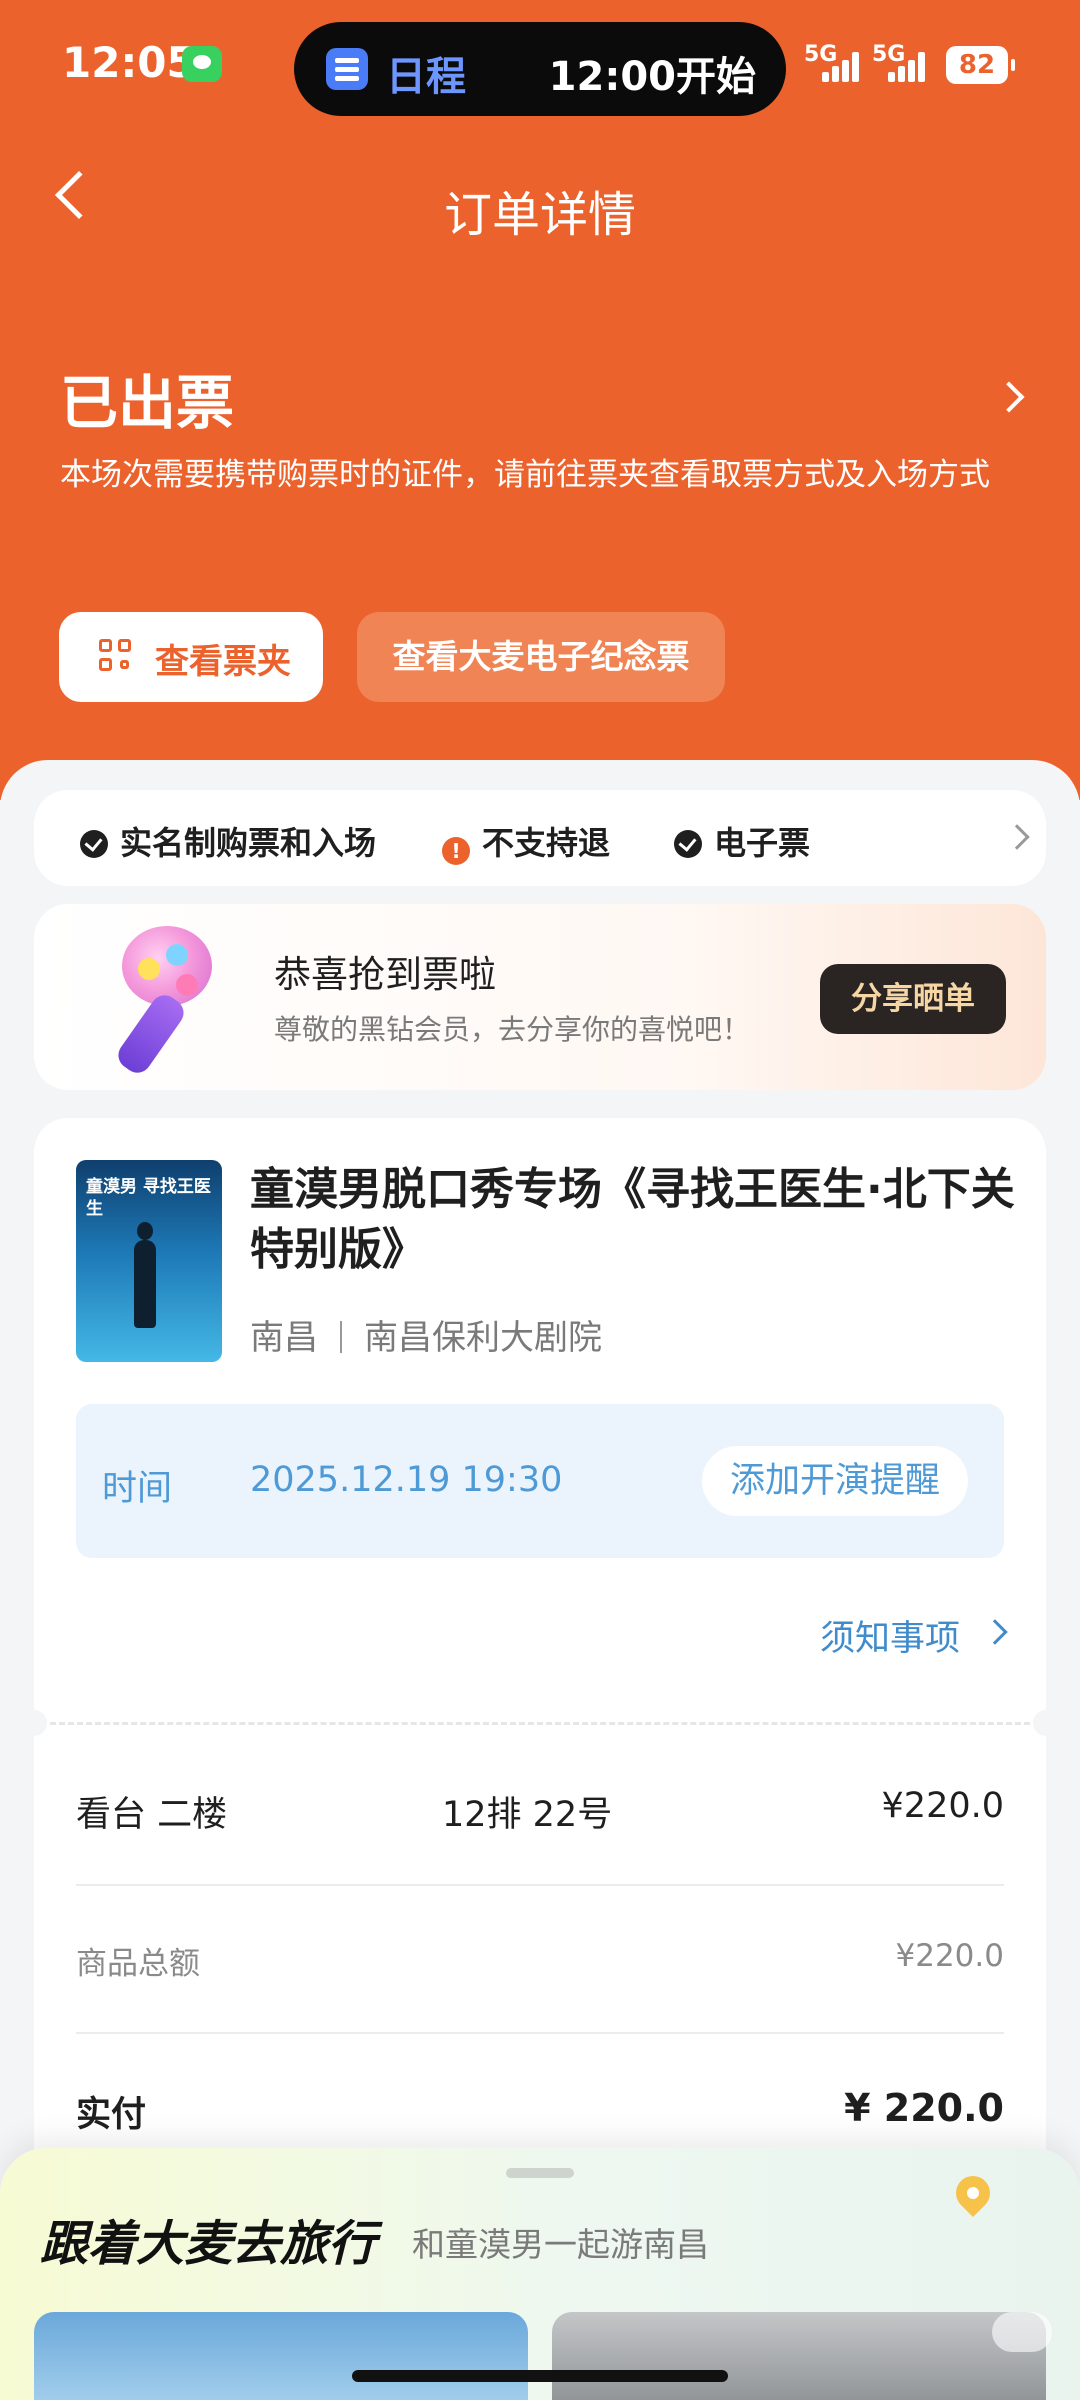 The image size is (1080, 2400). Describe the element at coordinates (980, 65) in the screenshot. I see `battery-icon: 82` at that location.